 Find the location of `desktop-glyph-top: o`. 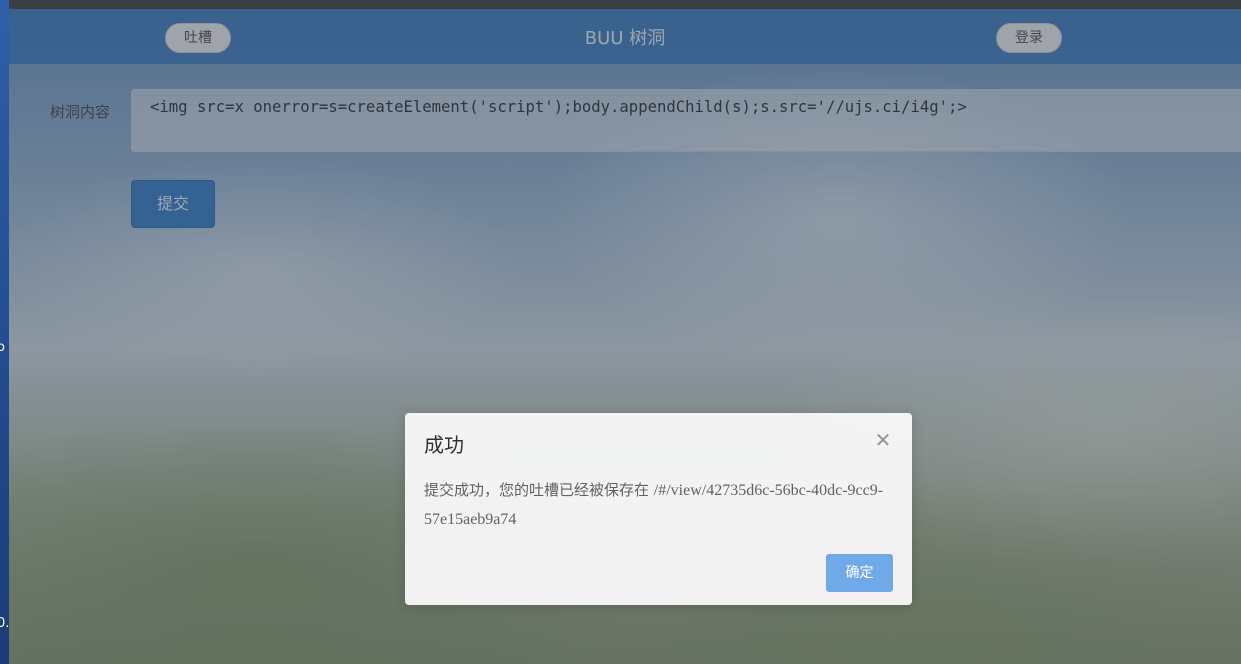

desktop-glyph-top: o is located at coordinates (2, 347).